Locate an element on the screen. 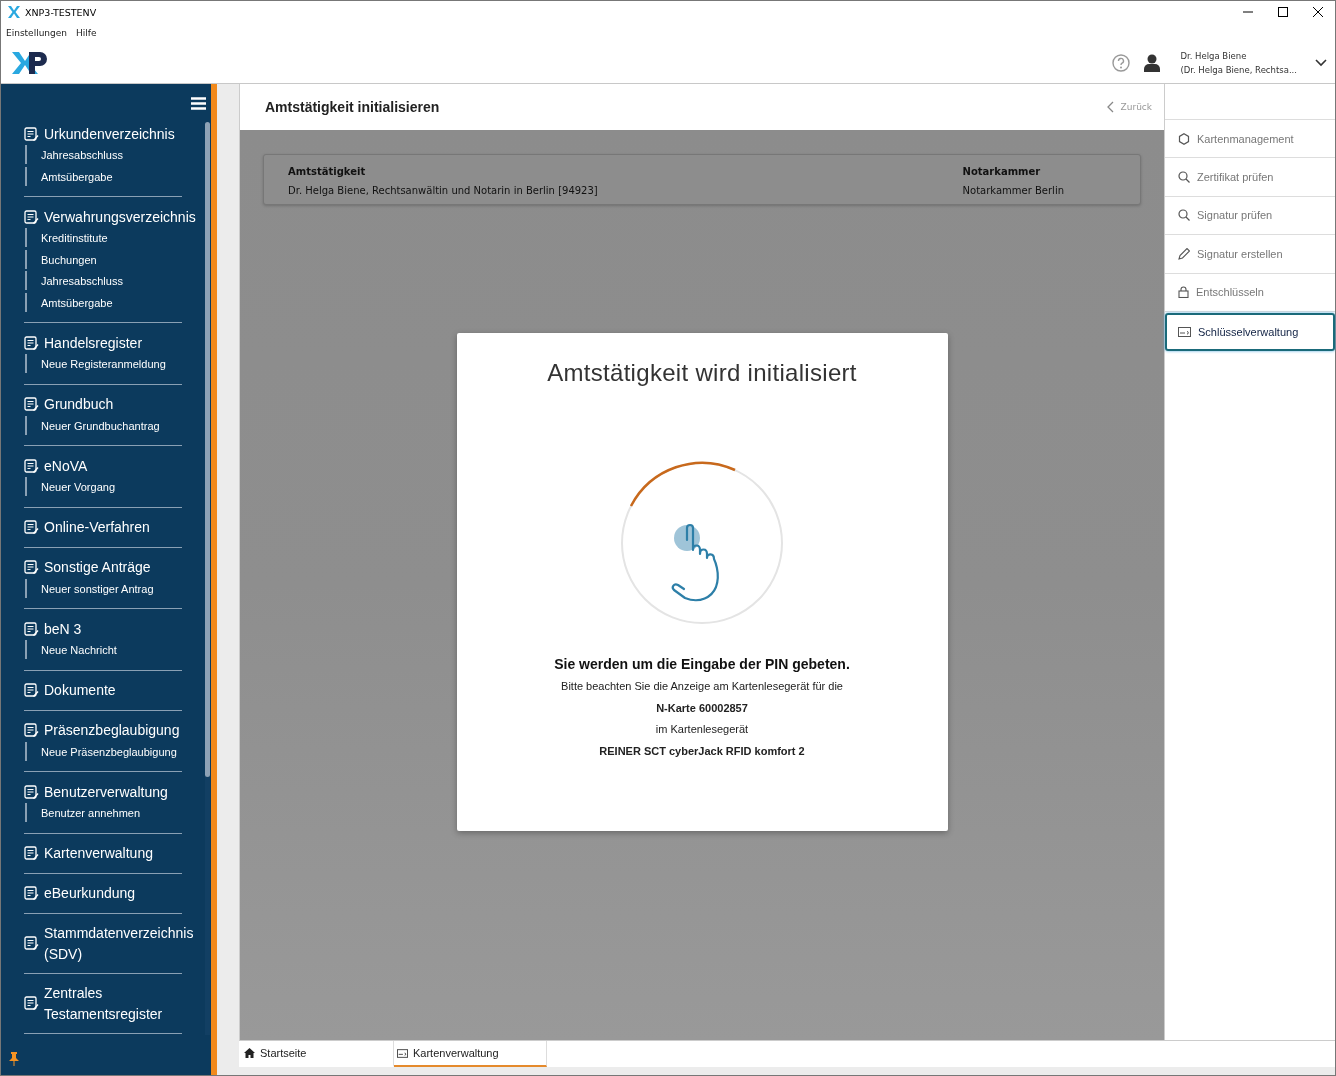 This screenshot has width=1336, height=1076. action-button: Signatur prüfen is located at coordinates (1250, 216).